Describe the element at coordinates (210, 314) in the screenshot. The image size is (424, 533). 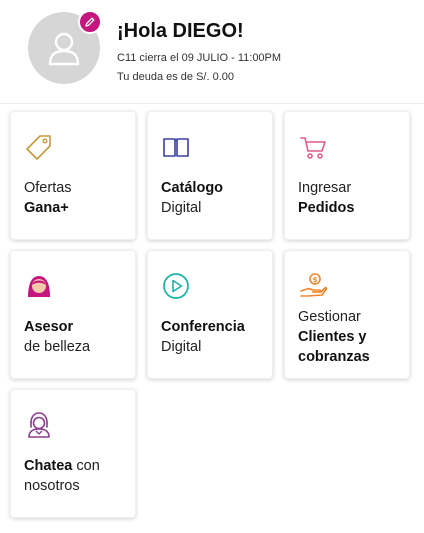
I see `tile-conferencia-digital: Conferencia Digital` at that location.